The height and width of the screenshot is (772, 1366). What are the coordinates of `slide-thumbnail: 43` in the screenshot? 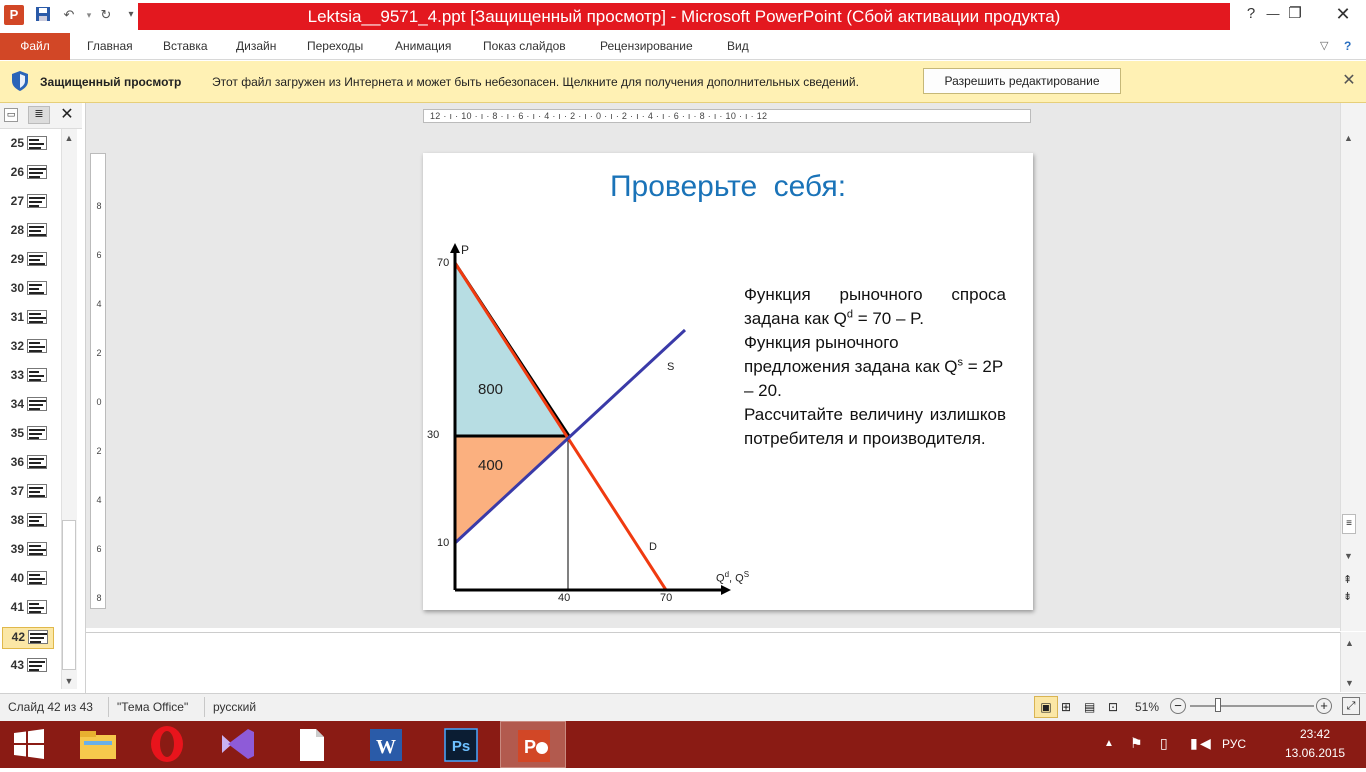 It's located at (28, 667).